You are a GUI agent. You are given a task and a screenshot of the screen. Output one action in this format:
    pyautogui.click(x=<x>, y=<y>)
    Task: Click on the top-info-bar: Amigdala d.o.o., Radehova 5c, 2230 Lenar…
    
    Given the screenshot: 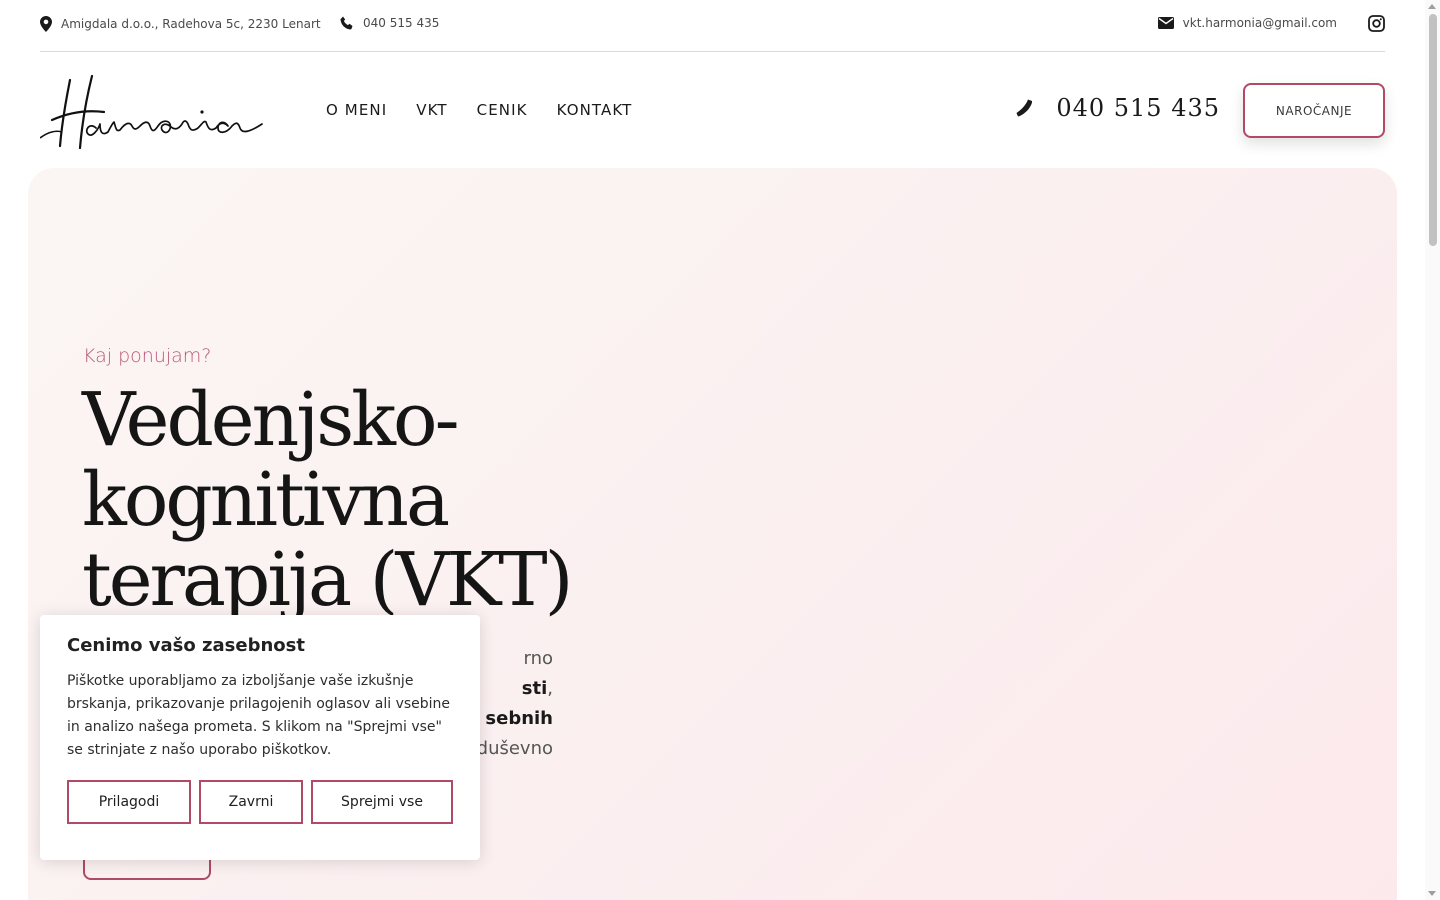 What is the action you would take?
    pyautogui.click(x=712, y=26)
    